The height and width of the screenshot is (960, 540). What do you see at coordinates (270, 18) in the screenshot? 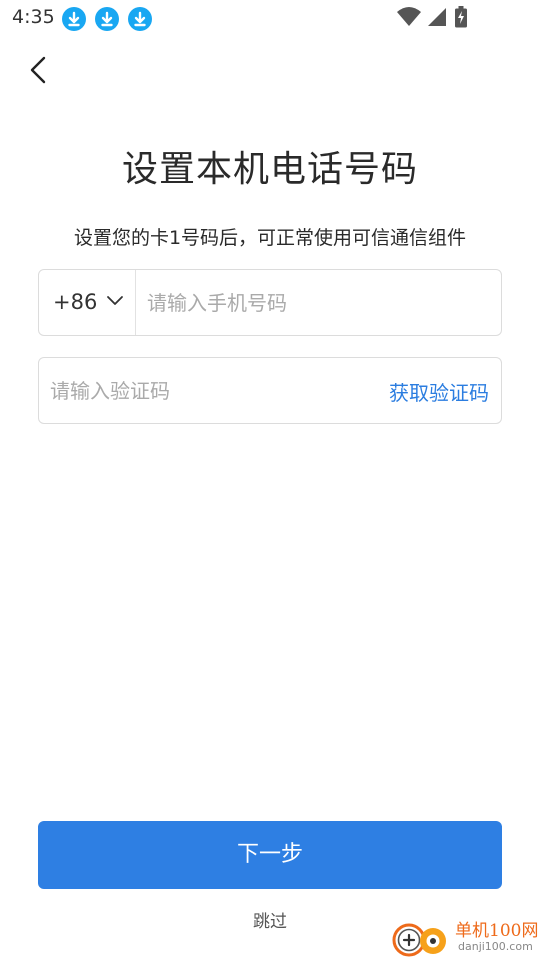
I see `status-bar: 4:35` at bounding box center [270, 18].